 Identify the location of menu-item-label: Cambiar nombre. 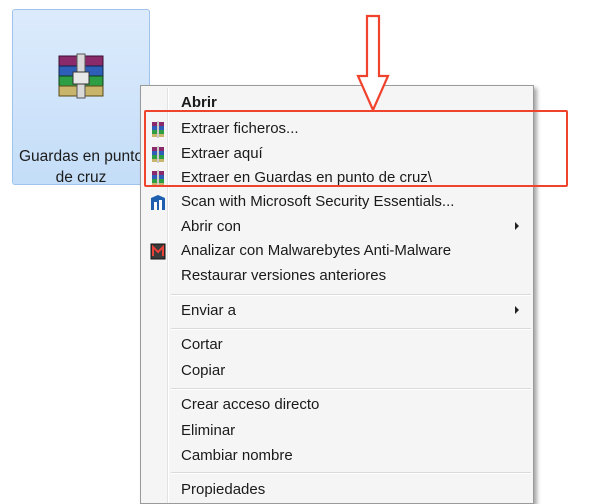
(237, 455).